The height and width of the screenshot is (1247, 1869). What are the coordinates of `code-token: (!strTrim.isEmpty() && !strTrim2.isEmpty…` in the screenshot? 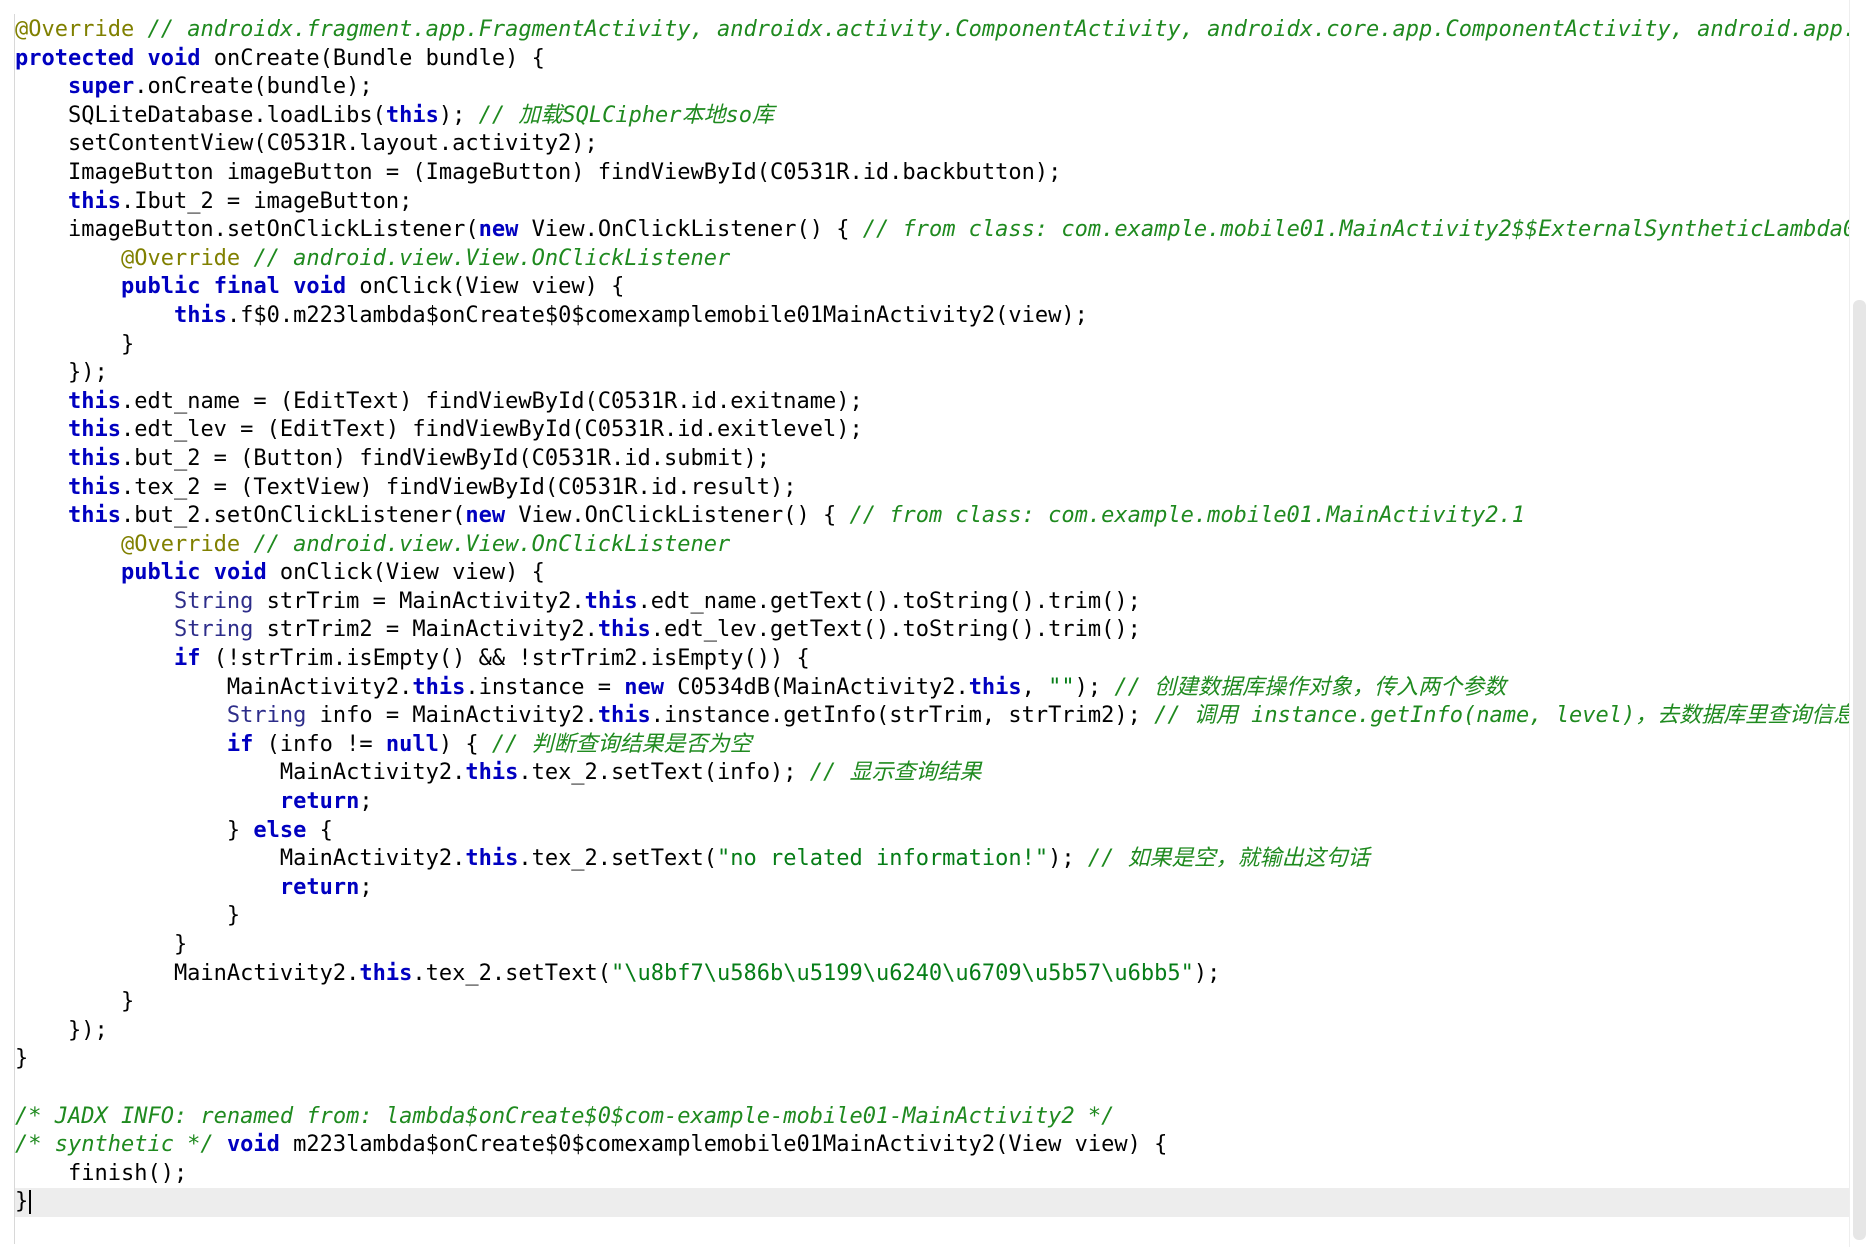 It's located at (505, 659).